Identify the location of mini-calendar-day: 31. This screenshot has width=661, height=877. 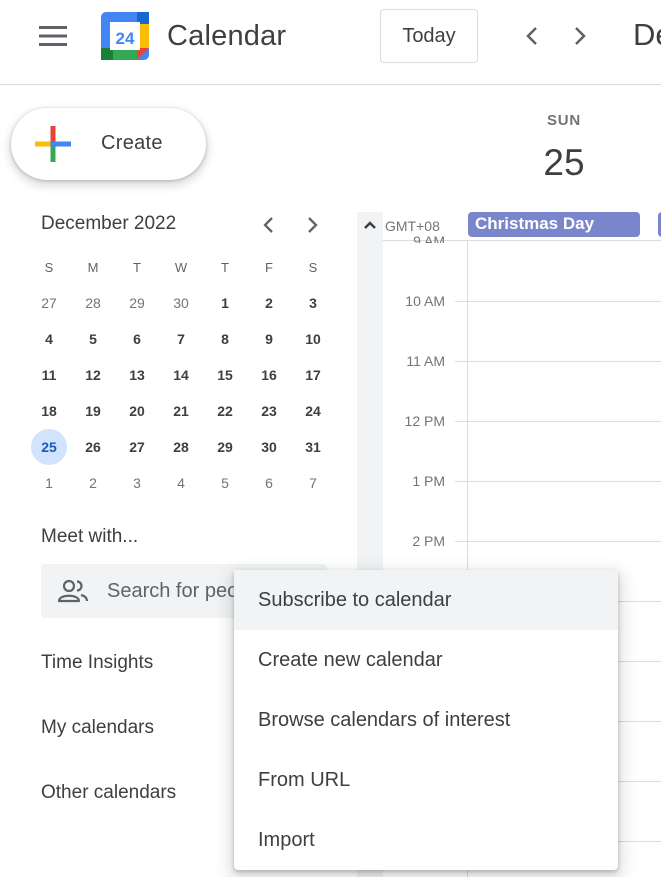
(313, 447).